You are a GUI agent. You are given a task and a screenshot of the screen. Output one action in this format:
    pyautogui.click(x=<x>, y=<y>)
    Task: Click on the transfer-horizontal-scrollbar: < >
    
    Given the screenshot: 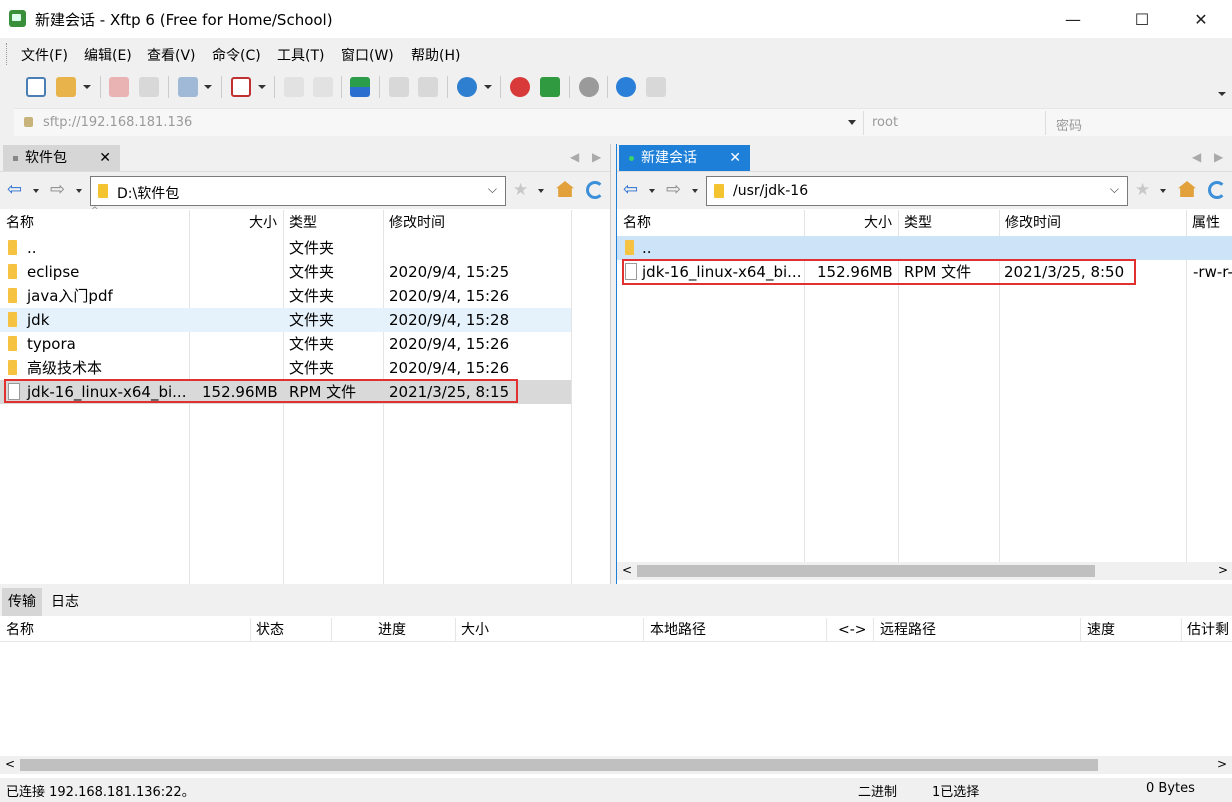 What is the action you would take?
    pyautogui.click(x=616, y=765)
    